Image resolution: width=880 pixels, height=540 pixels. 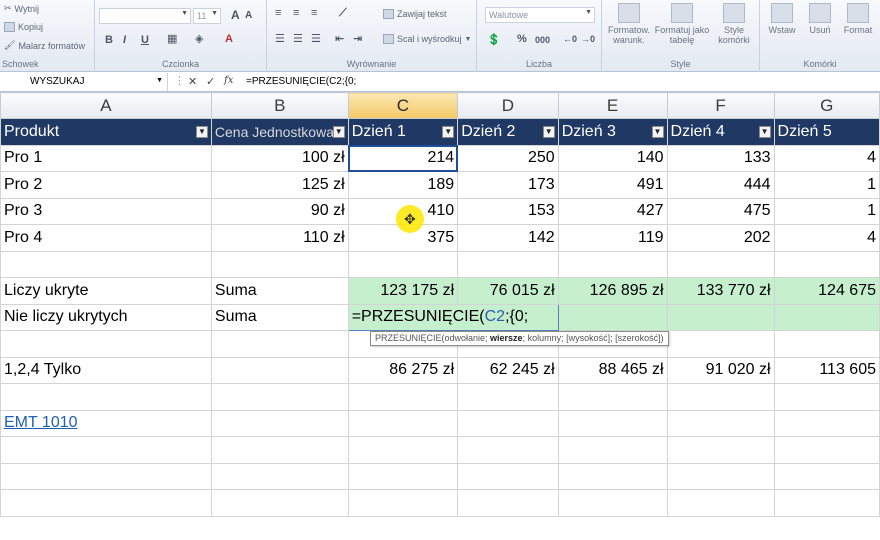 What do you see at coordinates (403, 132) in the screenshot?
I see `table-header-dzien-1: Dzień 1 ▼` at bounding box center [403, 132].